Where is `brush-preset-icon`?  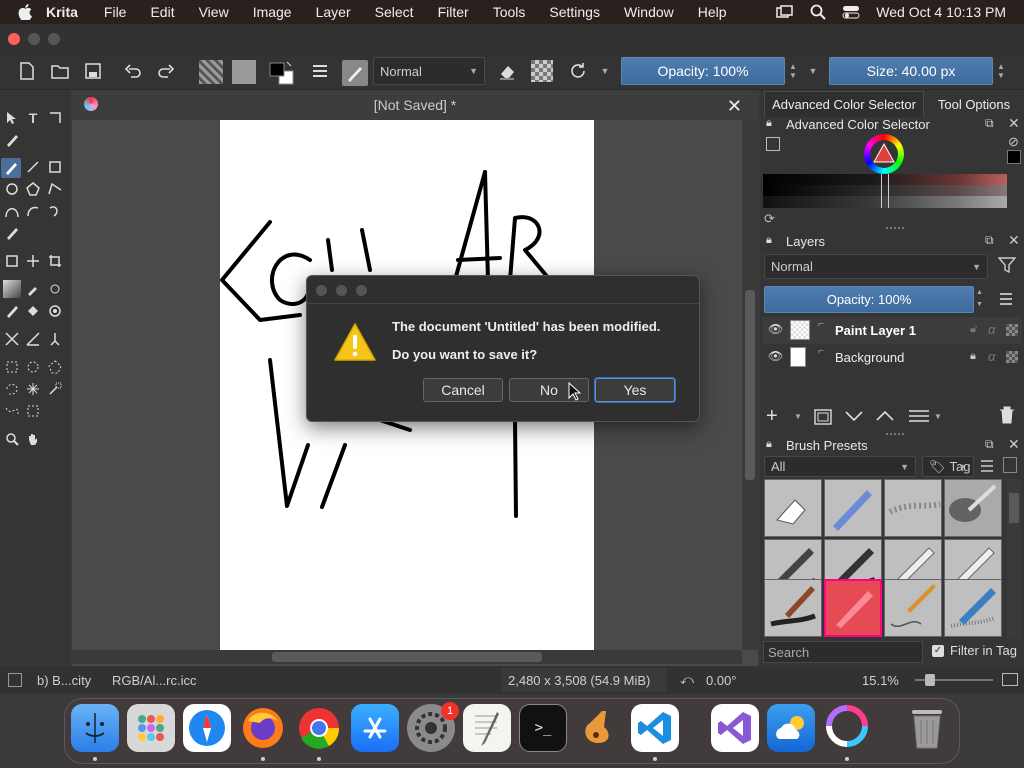
brush-preset-icon is located at coordinates (355, 73).